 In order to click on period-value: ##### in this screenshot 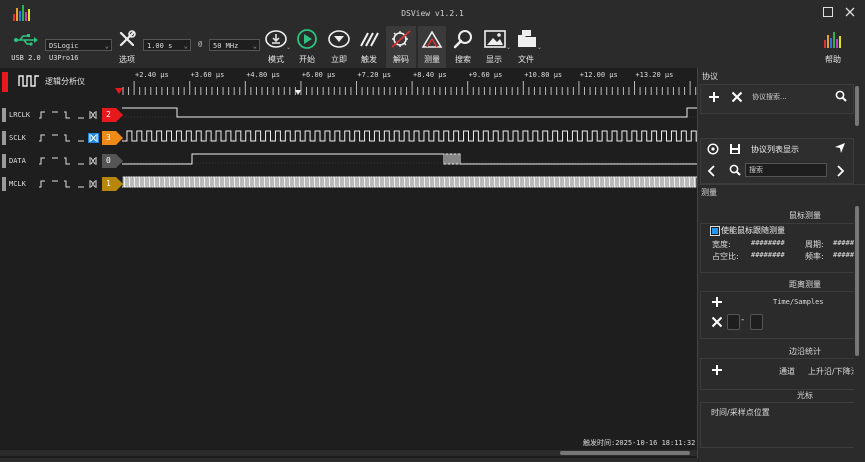, I will do `click(844, 243)`.